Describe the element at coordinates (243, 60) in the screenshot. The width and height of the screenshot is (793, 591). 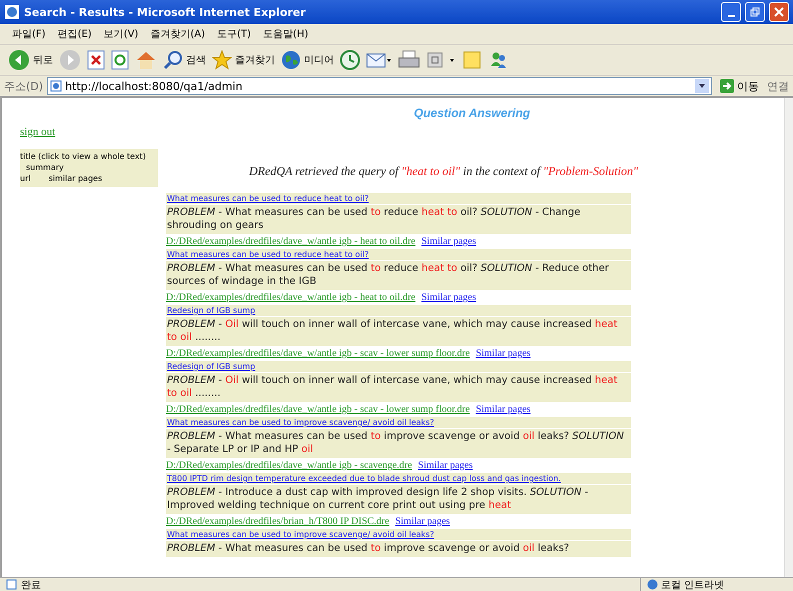
I see `toolbar-button: 즐겨찾기` at that location.